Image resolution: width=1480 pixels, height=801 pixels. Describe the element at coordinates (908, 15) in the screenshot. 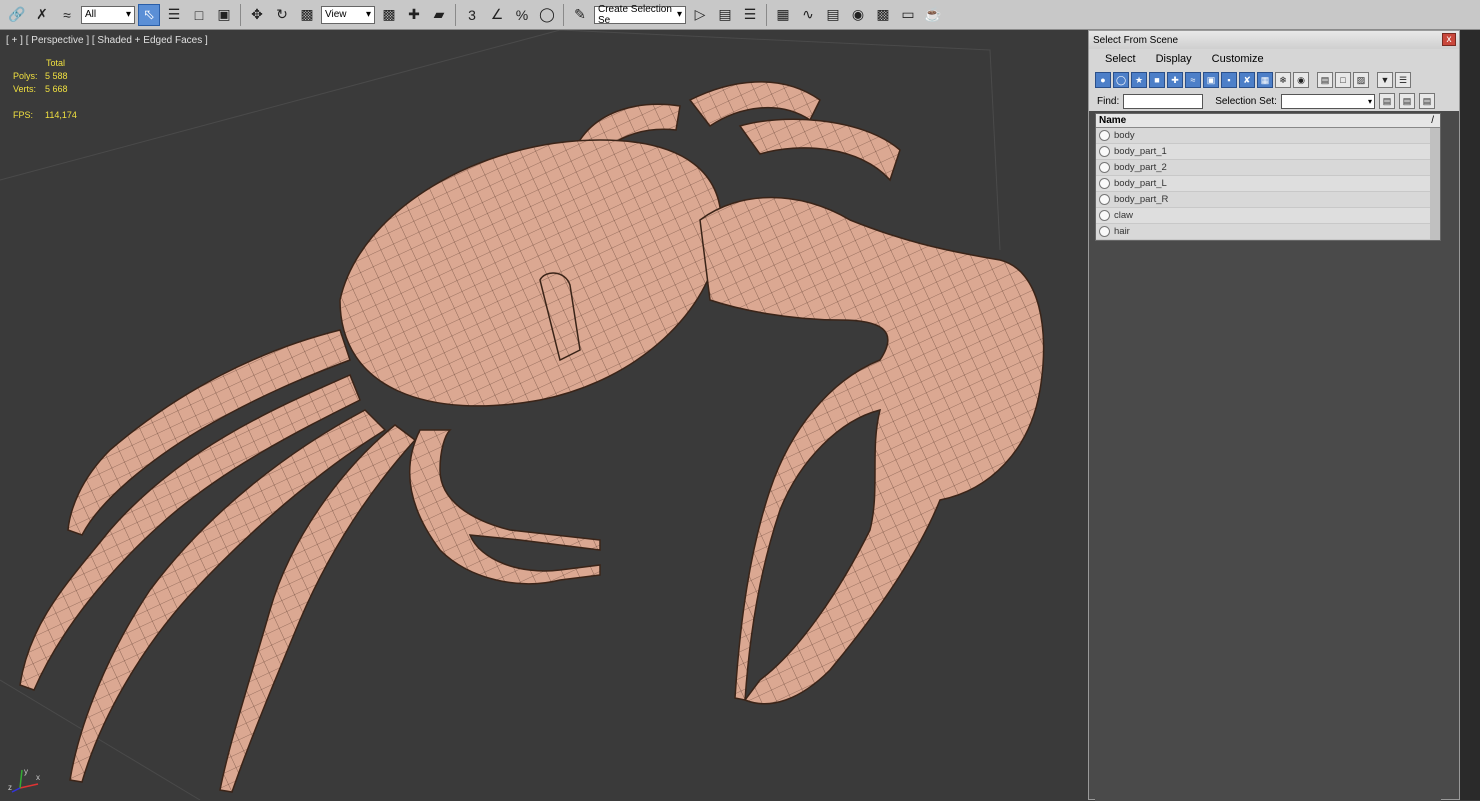

I see `rendered-frame-window-icon: ▭` at that location.